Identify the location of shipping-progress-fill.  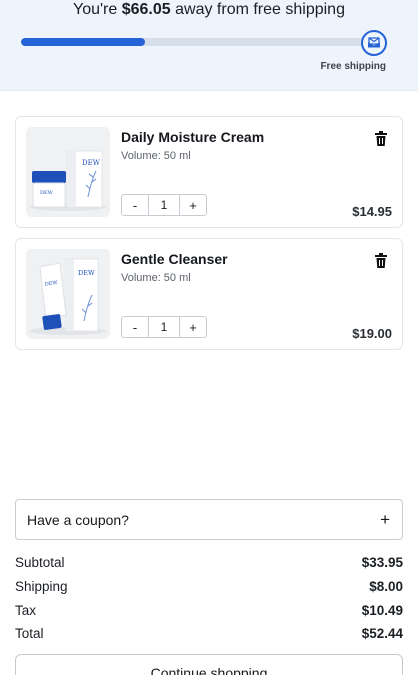
(83, 42).